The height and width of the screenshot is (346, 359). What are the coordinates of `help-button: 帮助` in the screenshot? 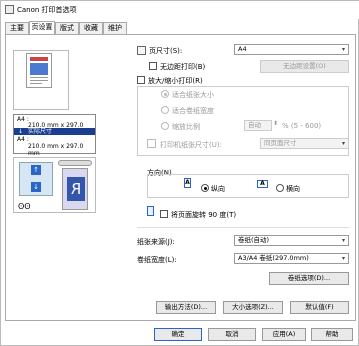 It's located at (332, 334).